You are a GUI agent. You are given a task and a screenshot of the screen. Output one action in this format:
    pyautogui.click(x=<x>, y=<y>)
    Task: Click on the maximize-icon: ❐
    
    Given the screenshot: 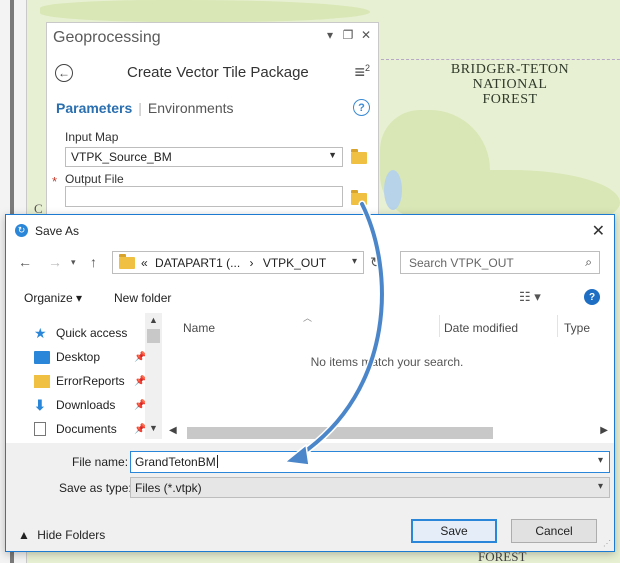 What is the action you would take?
    pyautogui.click(x=348, y=35)
    